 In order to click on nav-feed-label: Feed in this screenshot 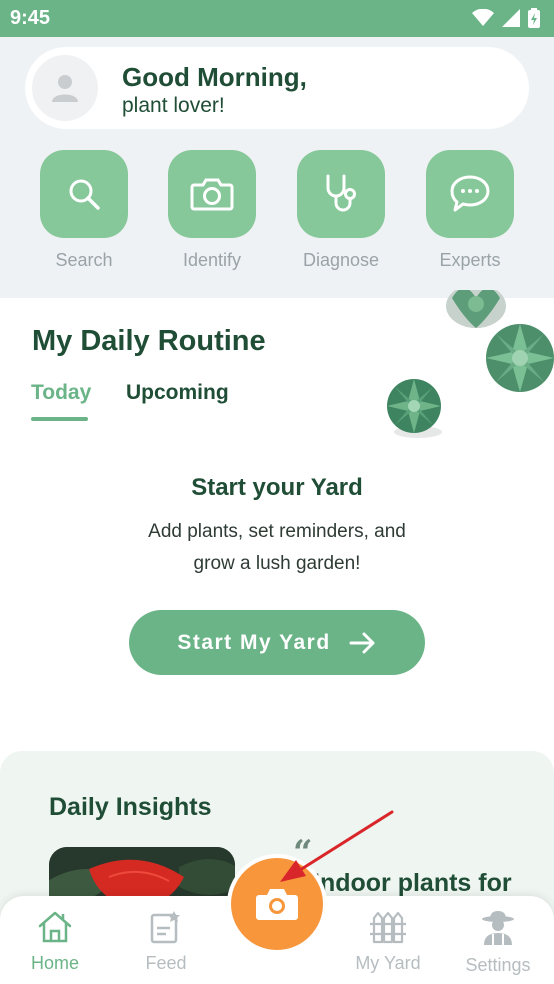, I will do `click(166, 963)`.